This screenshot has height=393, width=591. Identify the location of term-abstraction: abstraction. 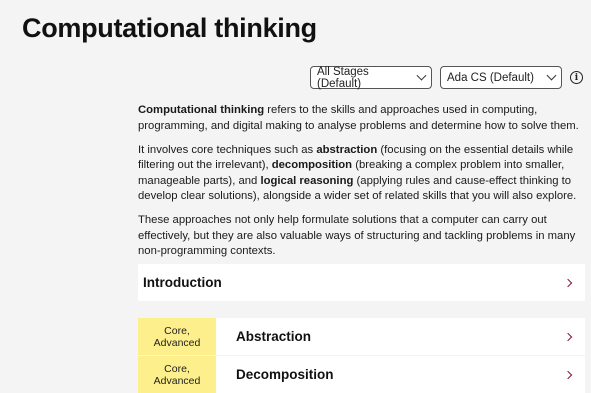
(347, 149).